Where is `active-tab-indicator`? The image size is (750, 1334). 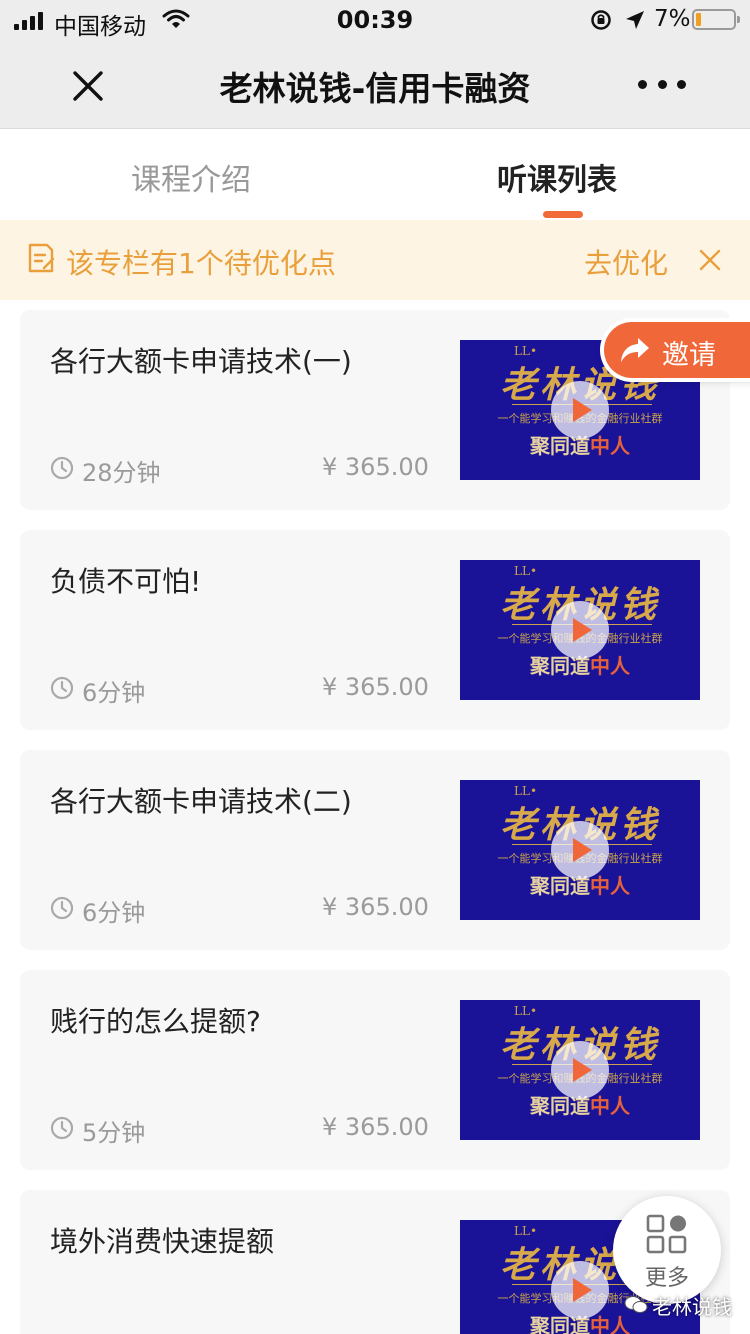 active-tab-indicator is located at coordinates (563, 214).